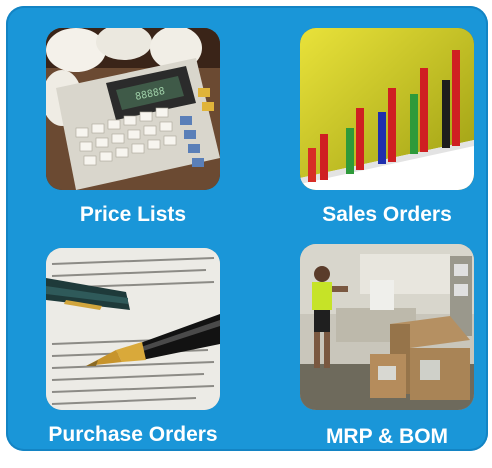 This screenshot has width=492, height=468. Describe the element at coordinates (133, 214) in the screenshot. I see `price-lists-label: Price Lists` at that location.